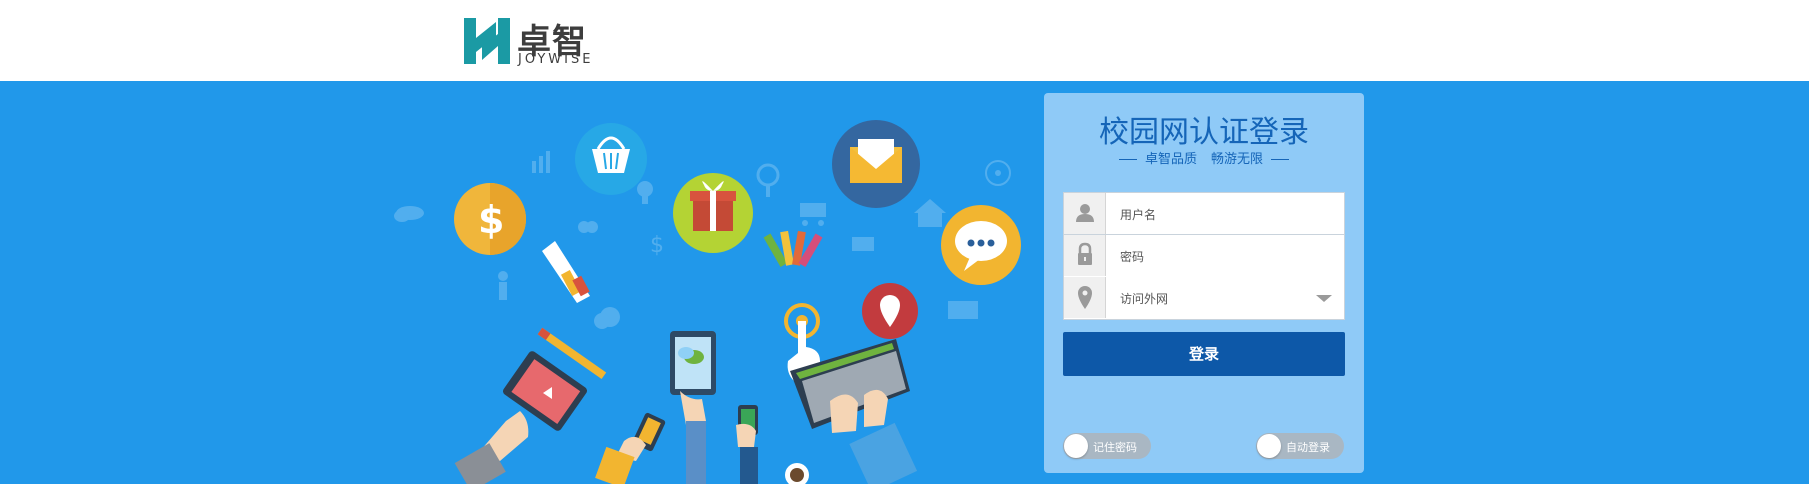  What do you see at coordinates (904, 491) in the screenshot?
I see `footer` at bounding box center [904, 491].